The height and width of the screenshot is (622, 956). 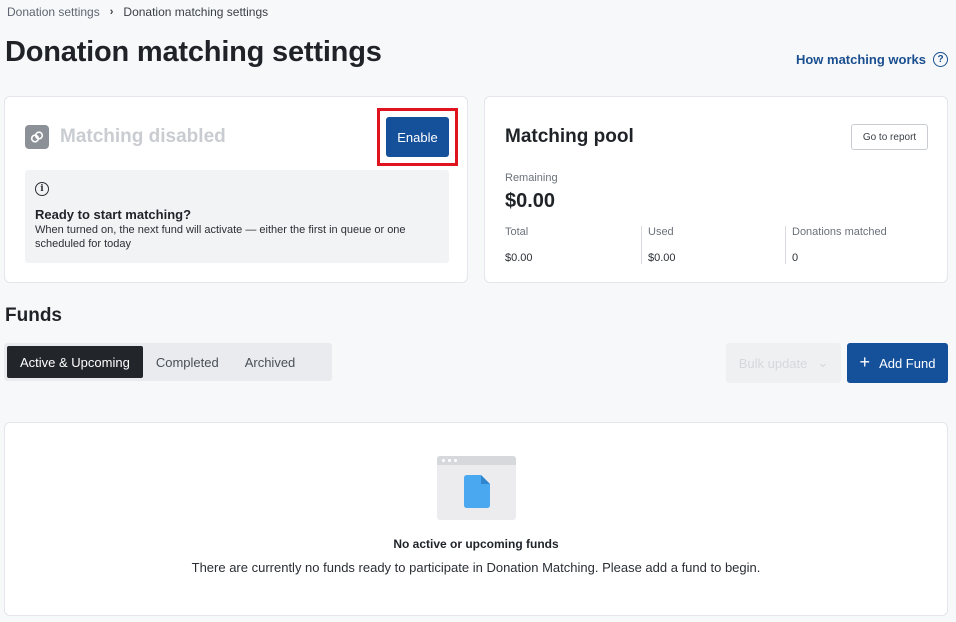 I want to click on tab-archived: Archived, so click(x=270, y=362).